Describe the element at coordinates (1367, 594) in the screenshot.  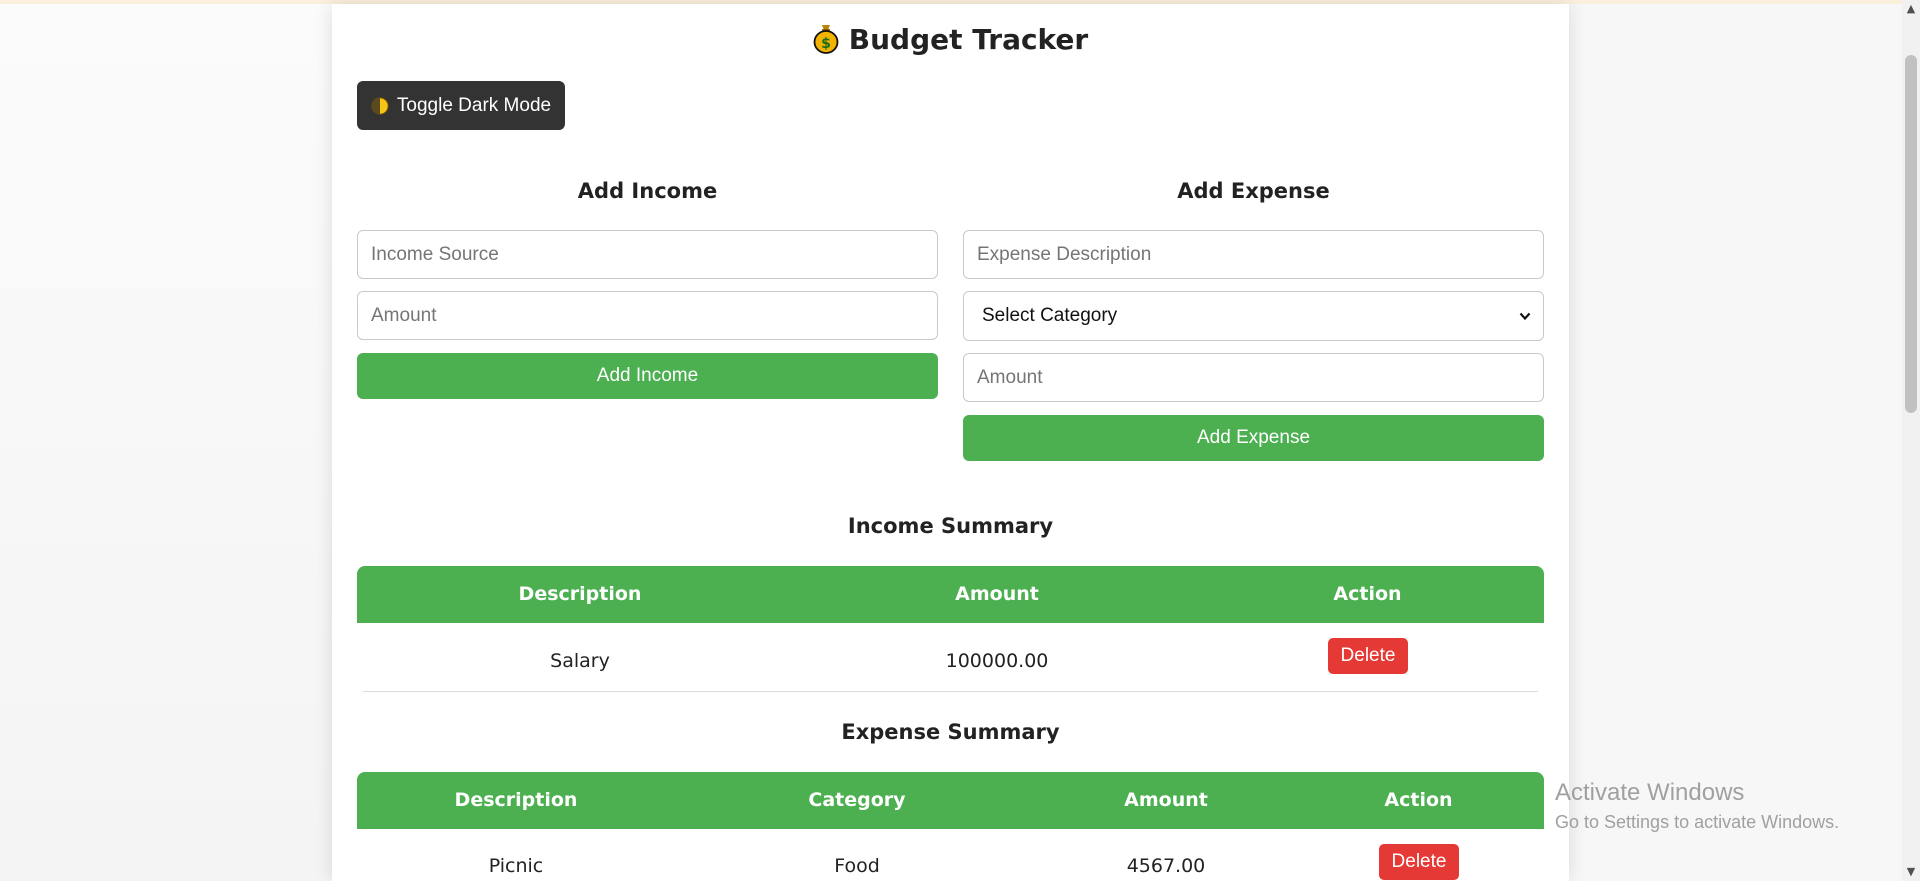
I see `income-col-action: Action` at that location.